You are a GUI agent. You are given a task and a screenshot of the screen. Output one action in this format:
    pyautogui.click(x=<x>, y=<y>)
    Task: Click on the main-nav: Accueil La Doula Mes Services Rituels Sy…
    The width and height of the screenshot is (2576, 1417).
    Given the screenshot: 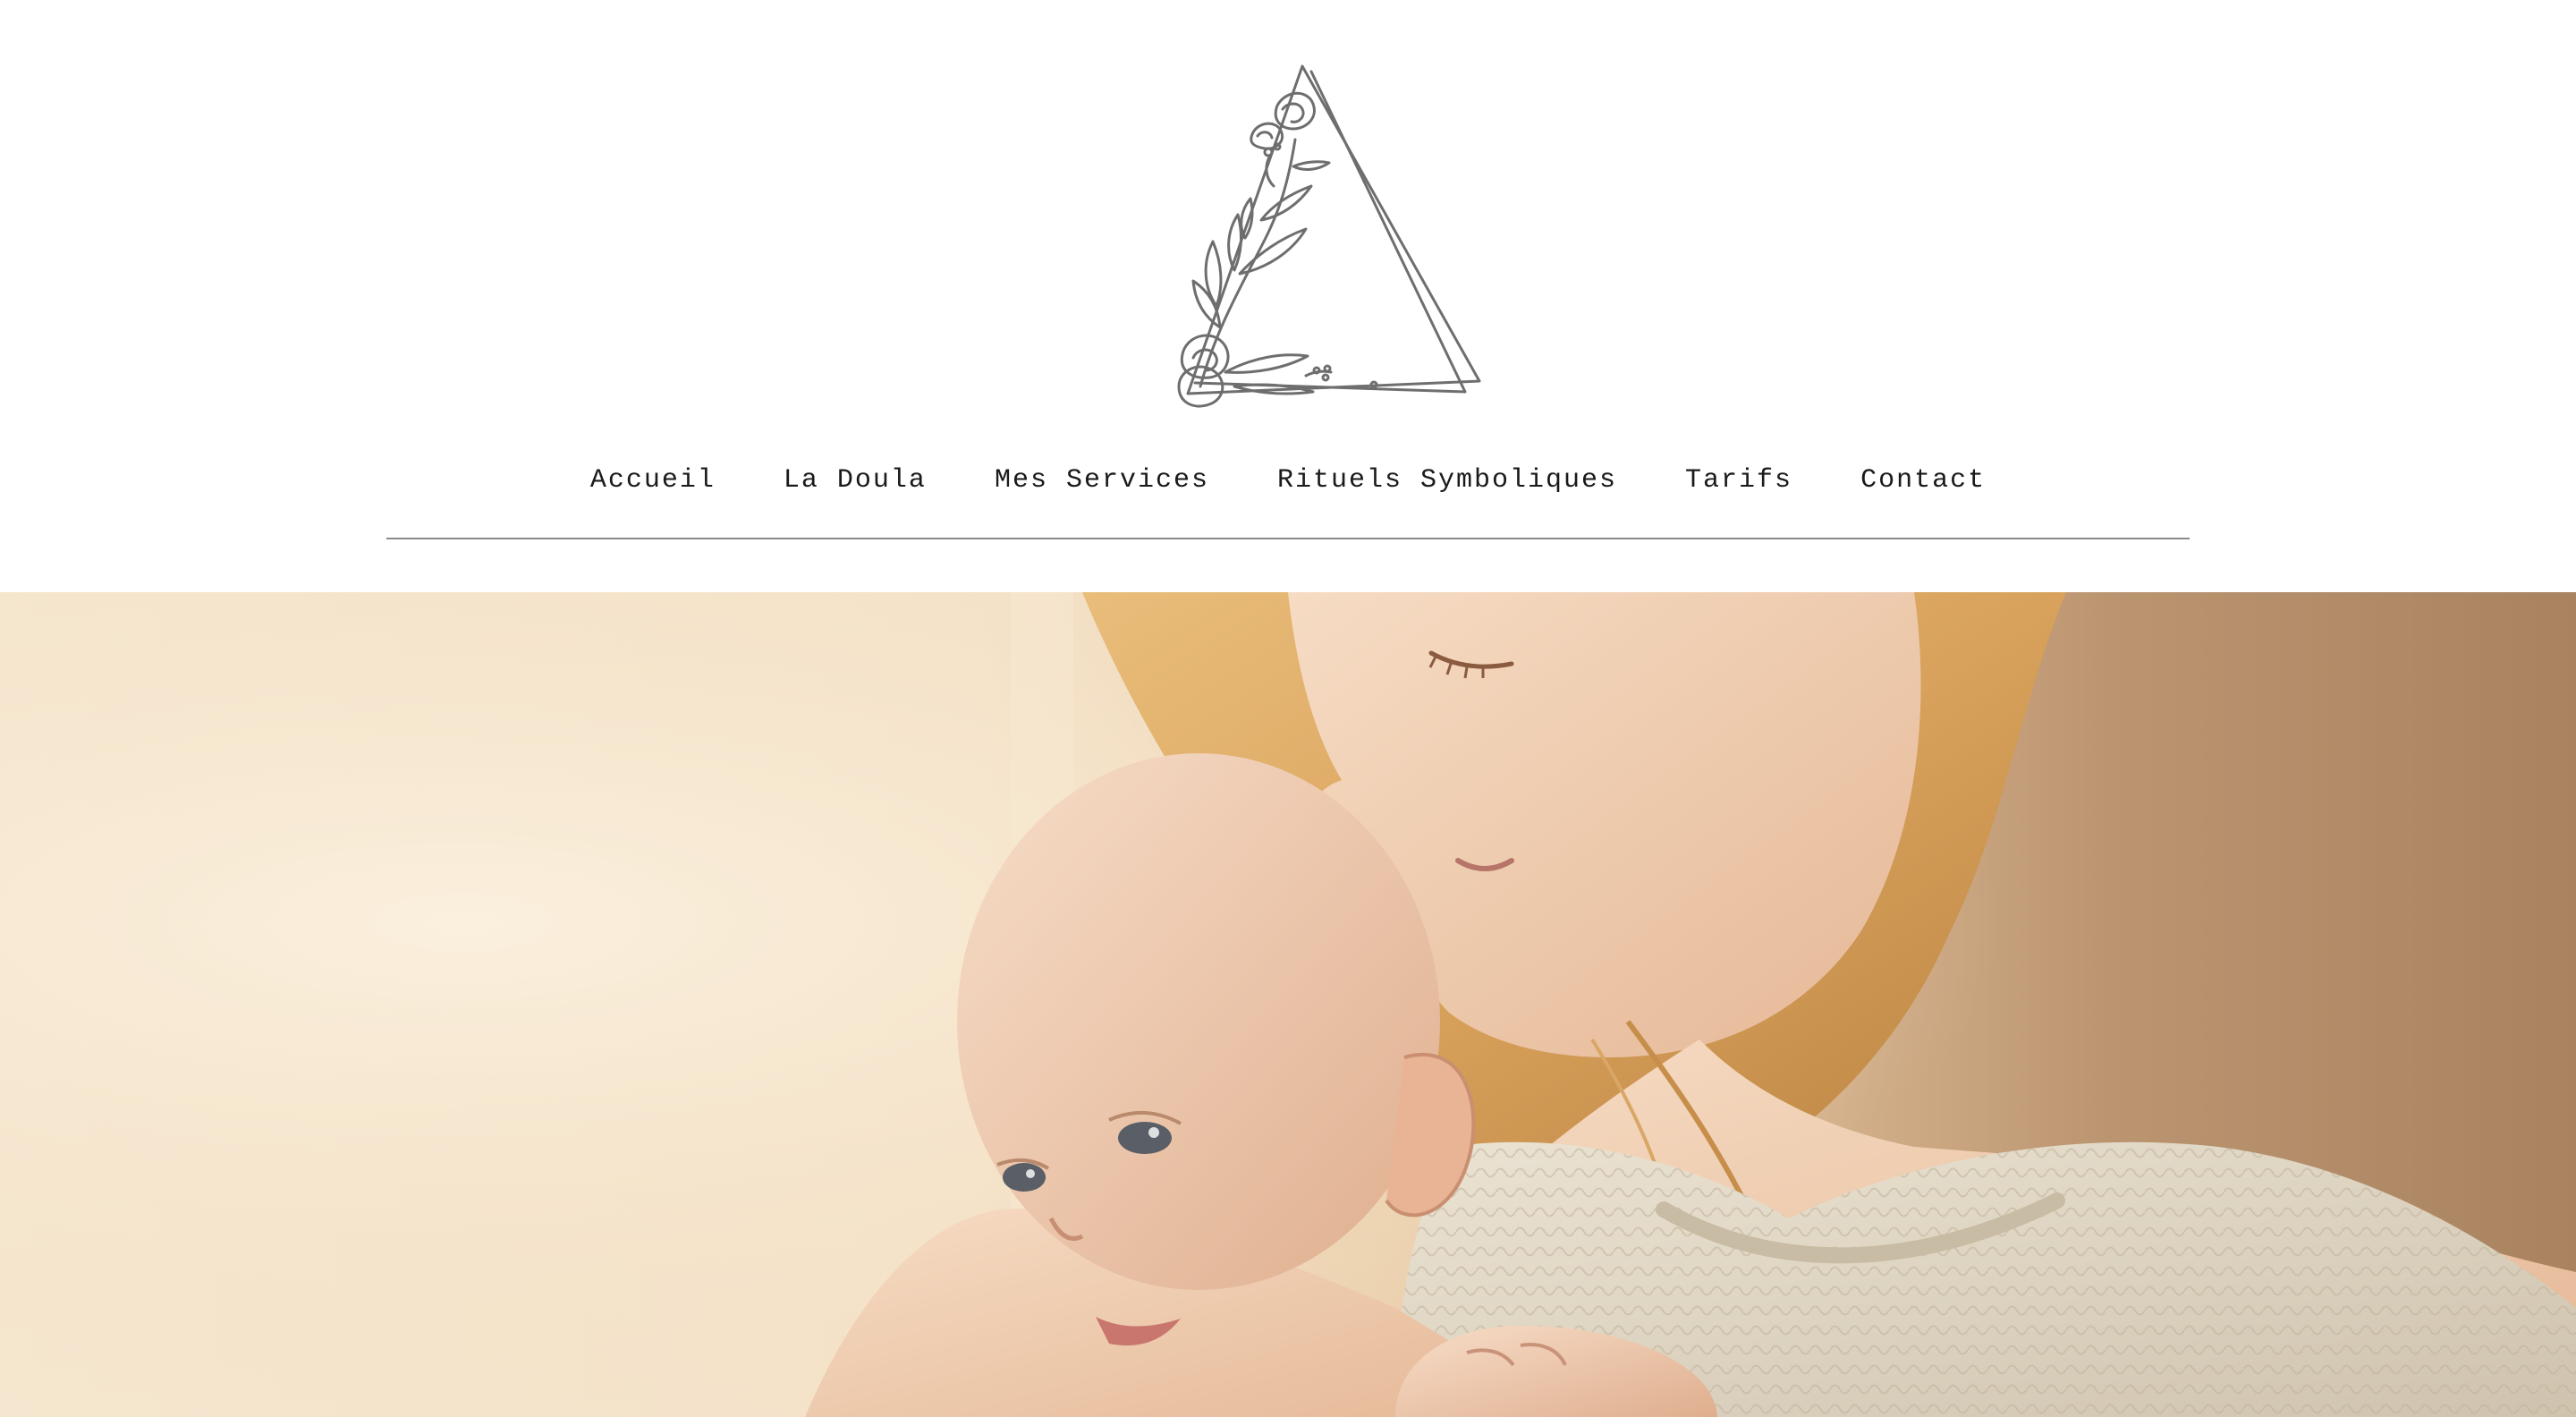 What is the action you would take?
    pyautogui.click(x=1288, y=481)
    